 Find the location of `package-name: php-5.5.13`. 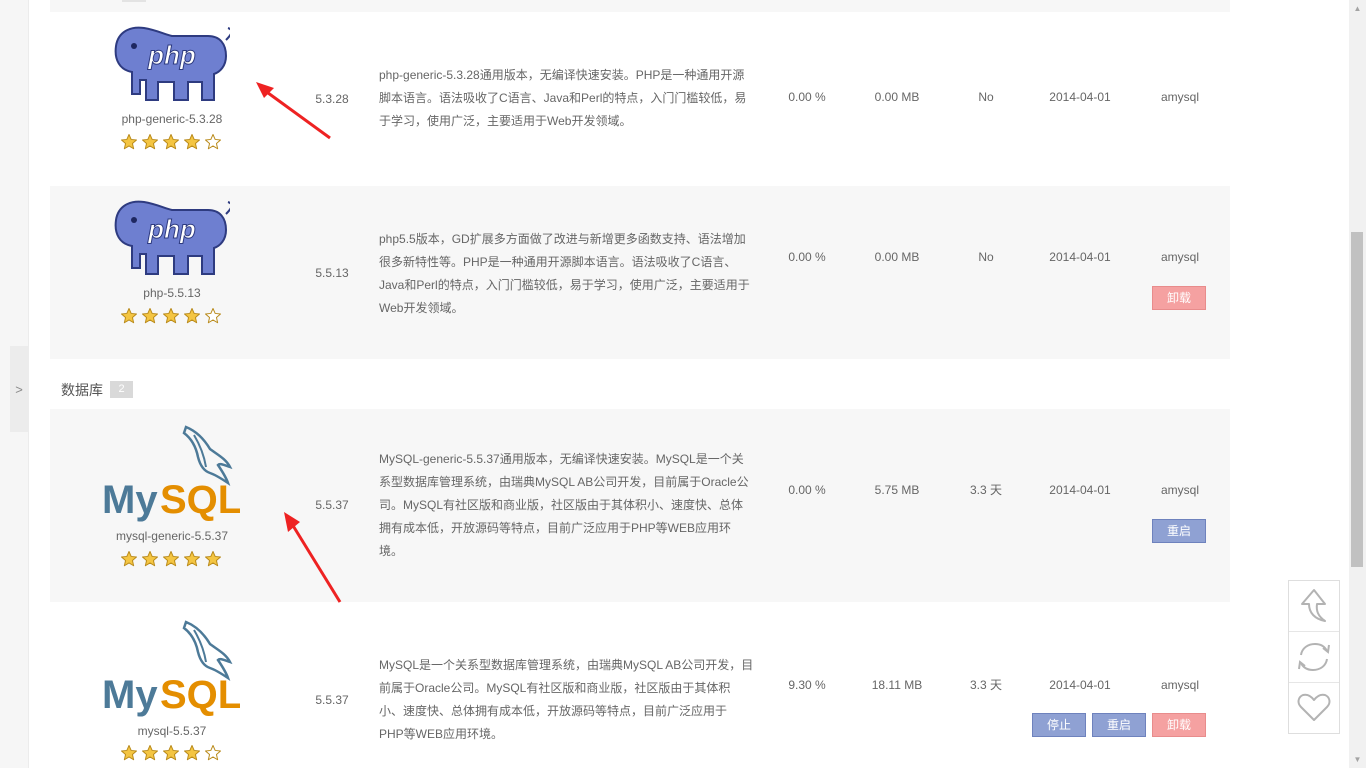

package-name: php-5.5.13 is located at coordinates (172, 293).